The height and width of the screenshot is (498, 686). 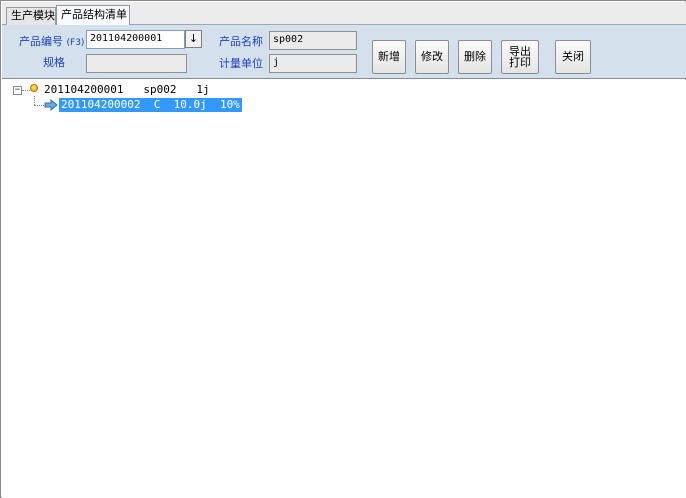 What do you see at coordinates (313, 63) in the screenshot?
I see `unit-field: j` at bounding box center [313, 63].